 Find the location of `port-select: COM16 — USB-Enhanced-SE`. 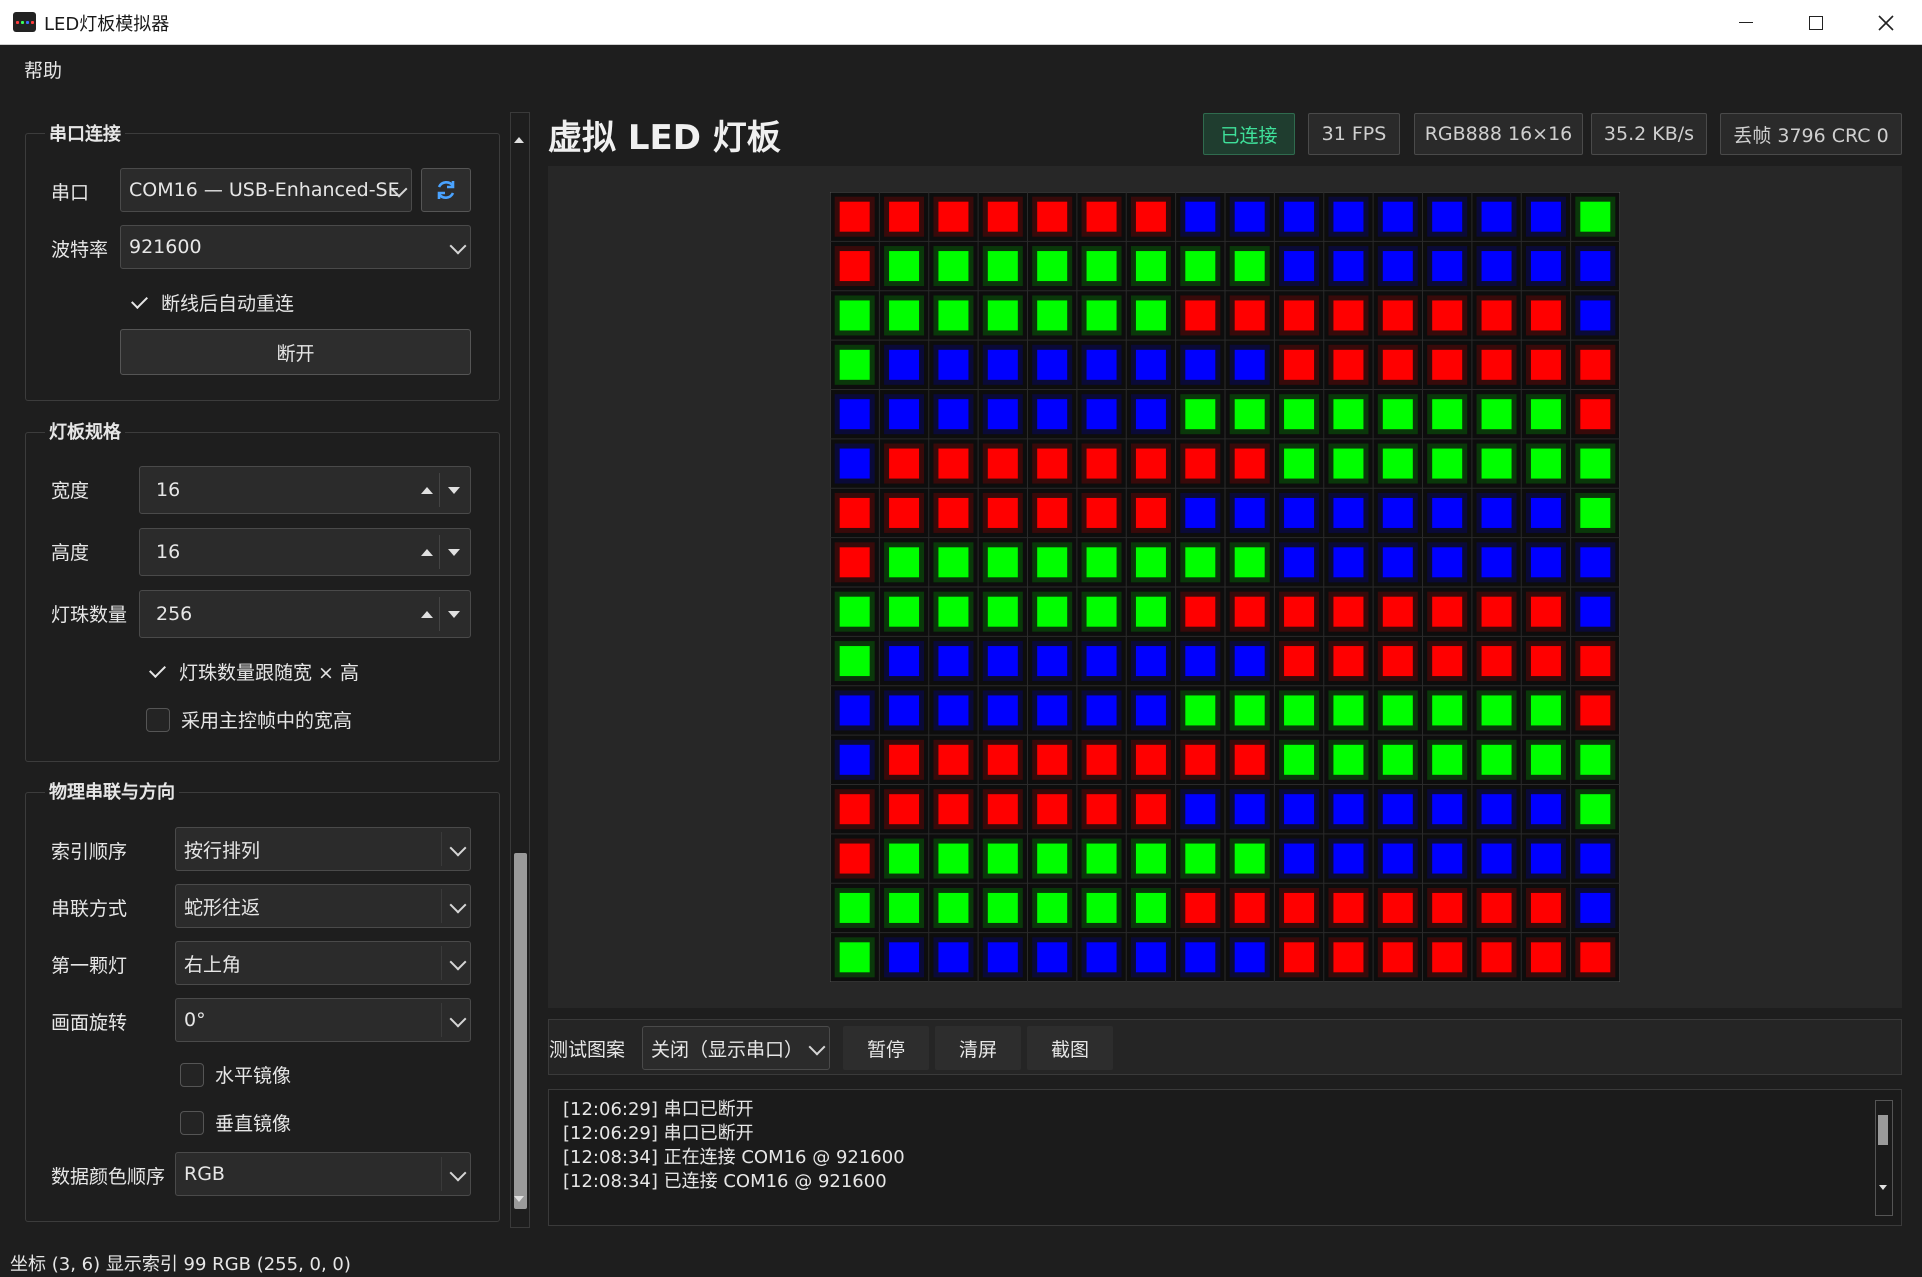

port-select: COM16 — USB-Enhanced-SE is located at coordinates (266, 190).